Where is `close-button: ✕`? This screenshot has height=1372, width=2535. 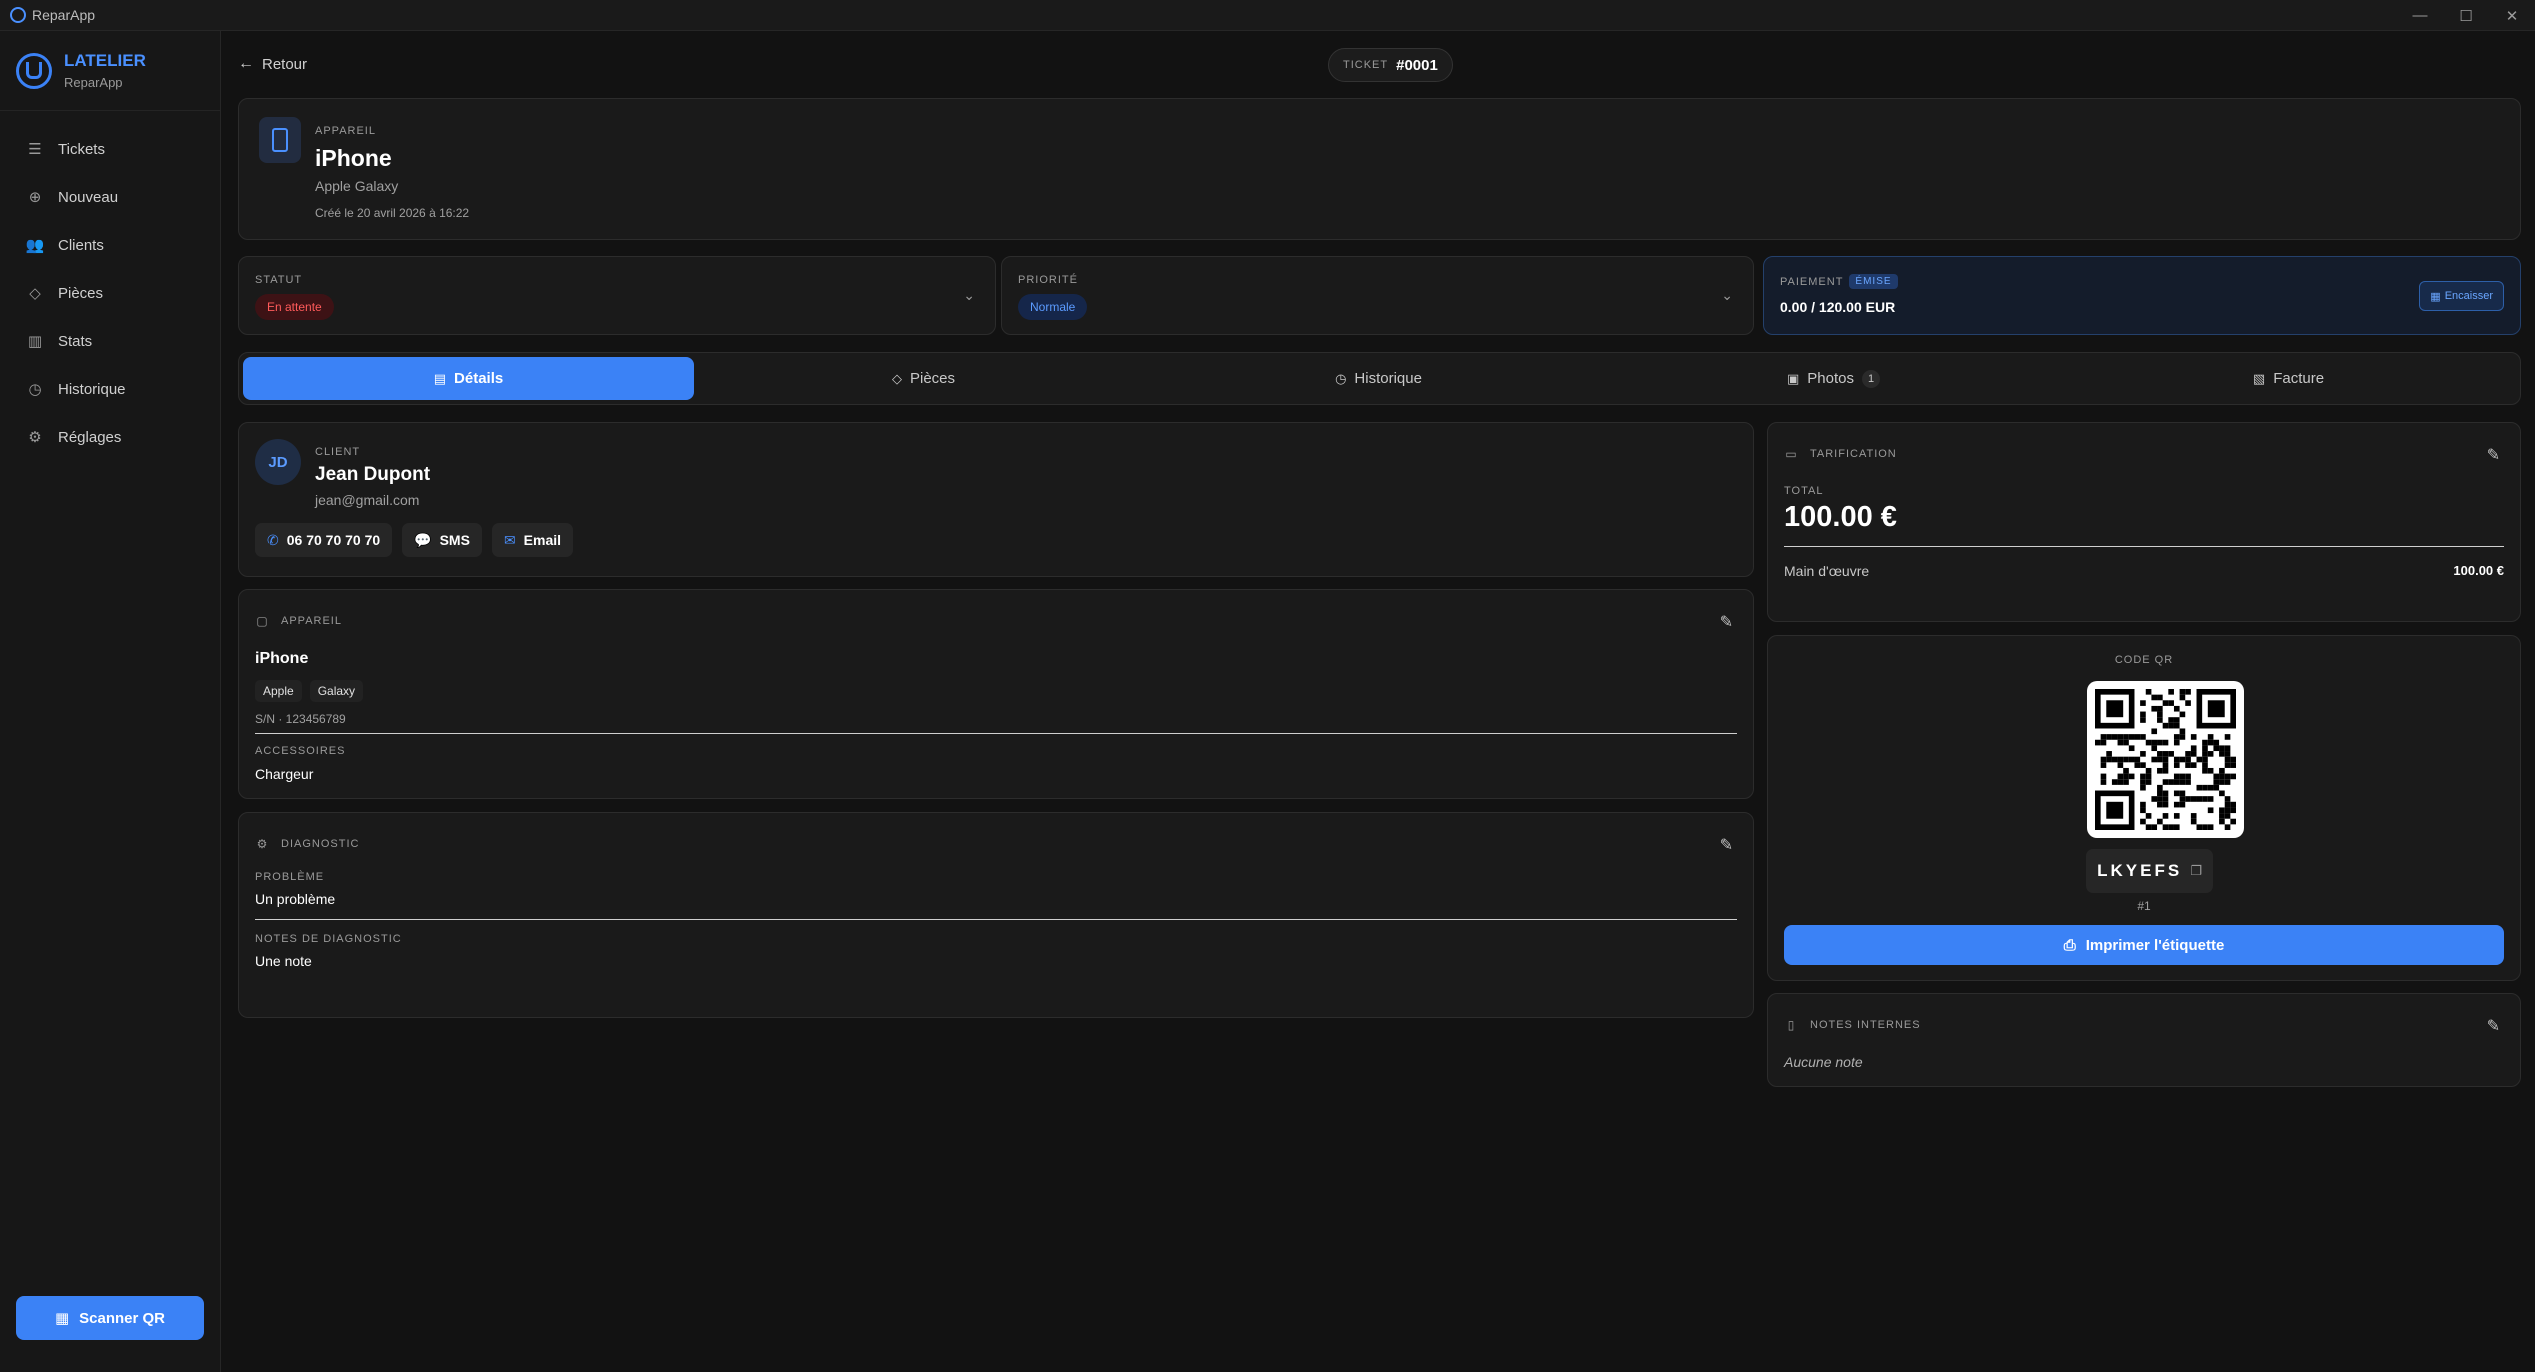 close-button: ✕ is located at coordinates (2512, 15).